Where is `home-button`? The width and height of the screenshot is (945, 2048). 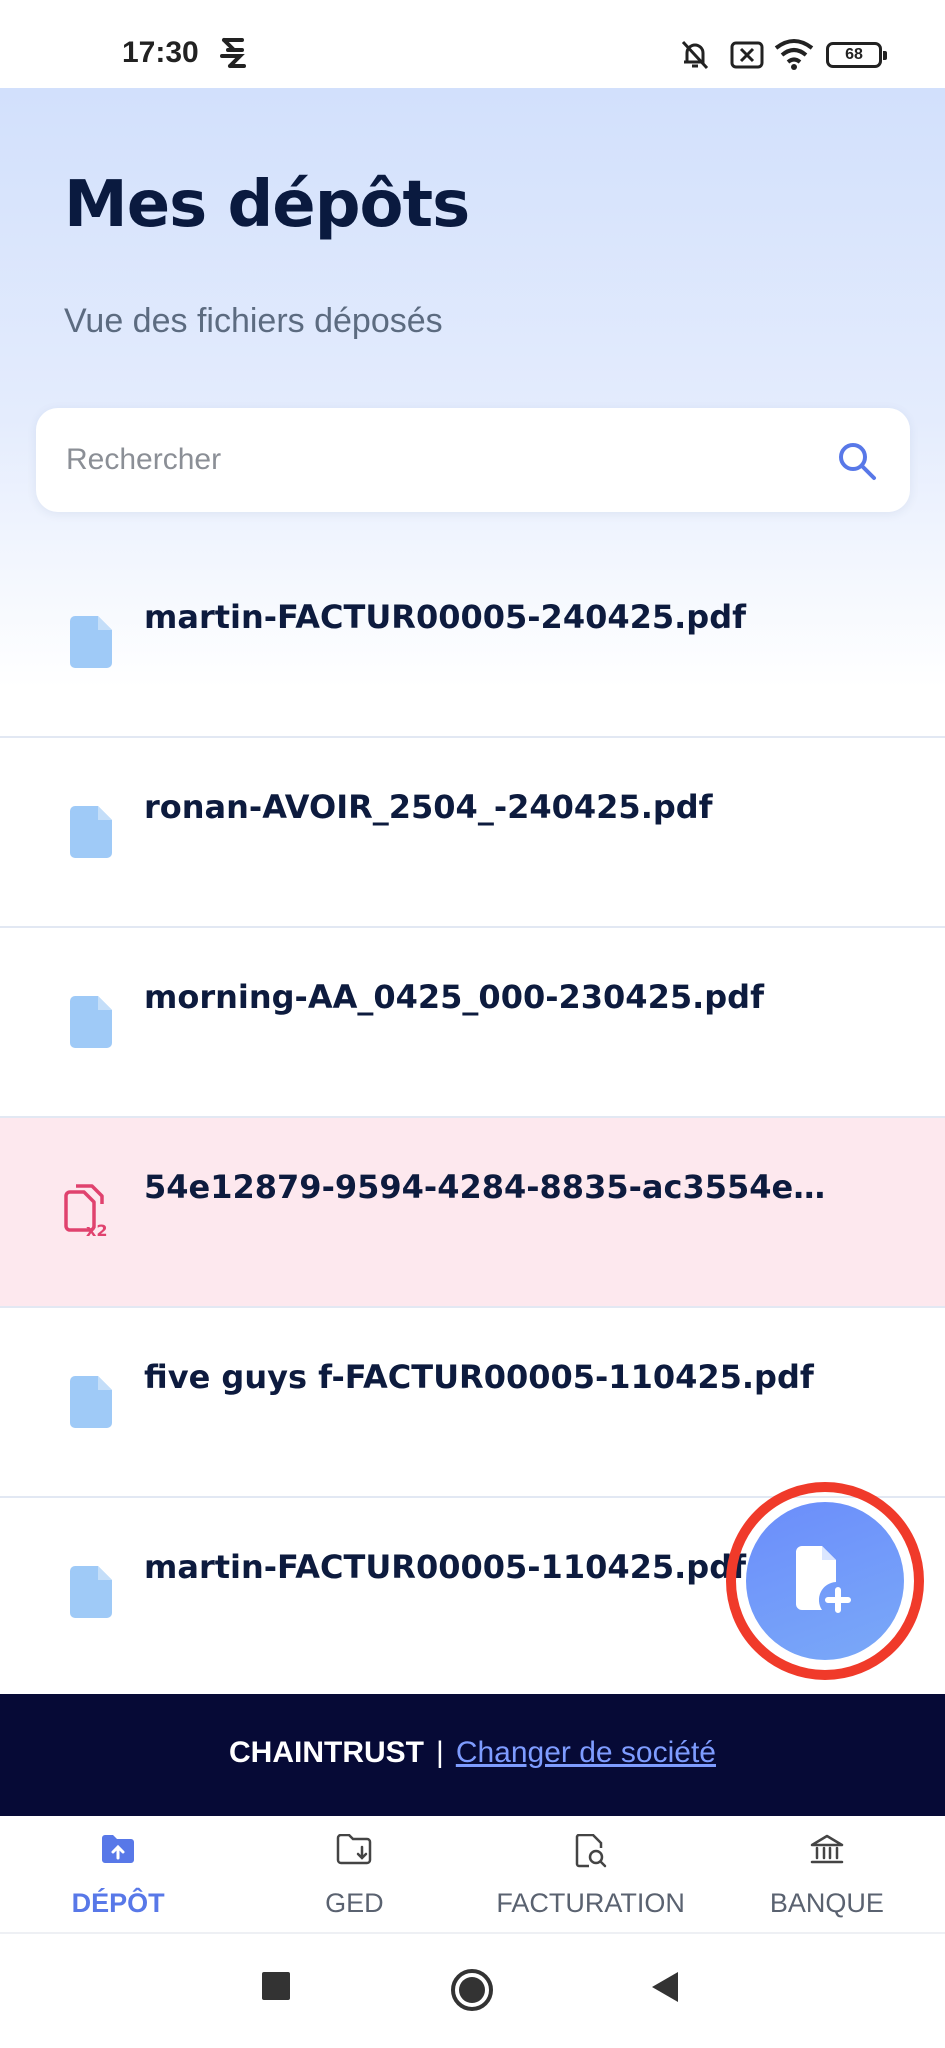 home-button is located at coordinates (472, 1990).